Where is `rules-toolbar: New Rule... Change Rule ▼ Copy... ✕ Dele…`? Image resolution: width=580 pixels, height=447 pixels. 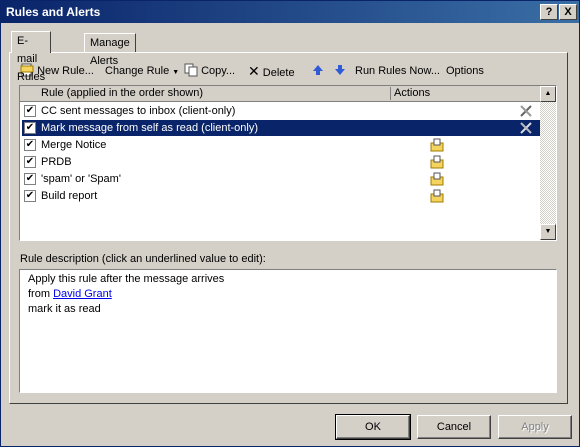
rules-toolbar: New Rule... Change Rule ▼ Copy... ✕ Dele… is located at coordinates (283, 71).